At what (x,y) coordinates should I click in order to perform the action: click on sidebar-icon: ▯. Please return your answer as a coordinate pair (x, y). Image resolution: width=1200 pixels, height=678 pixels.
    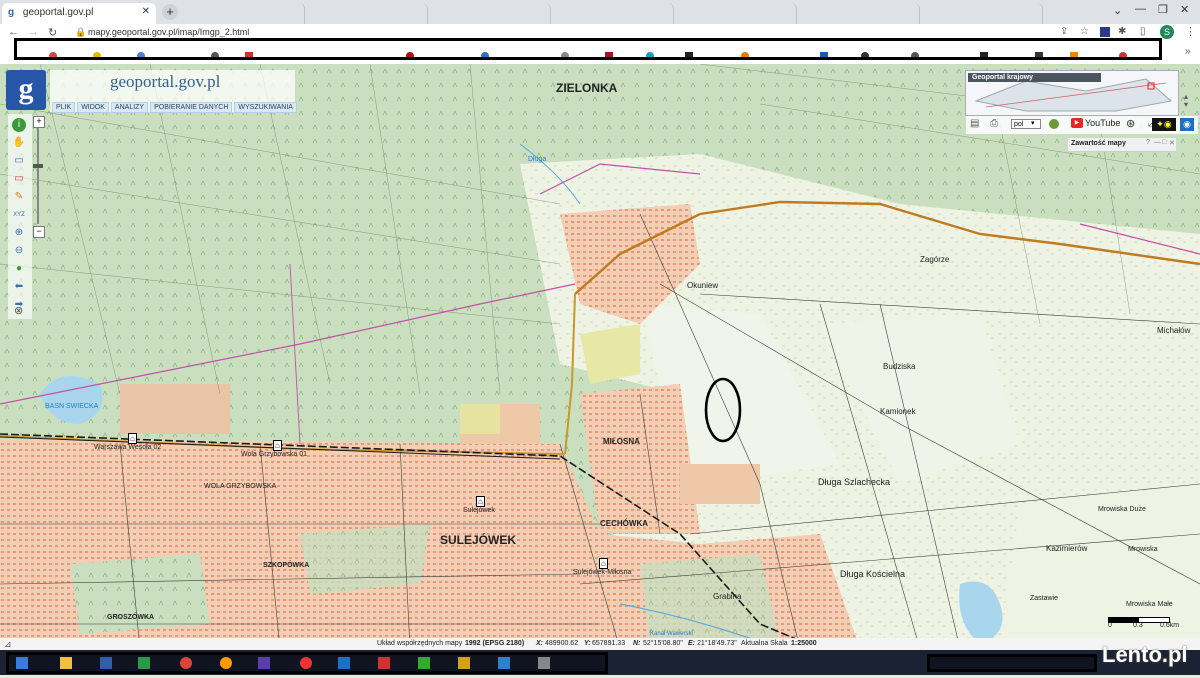
    Looking at the image, I should click on (1143, 31).